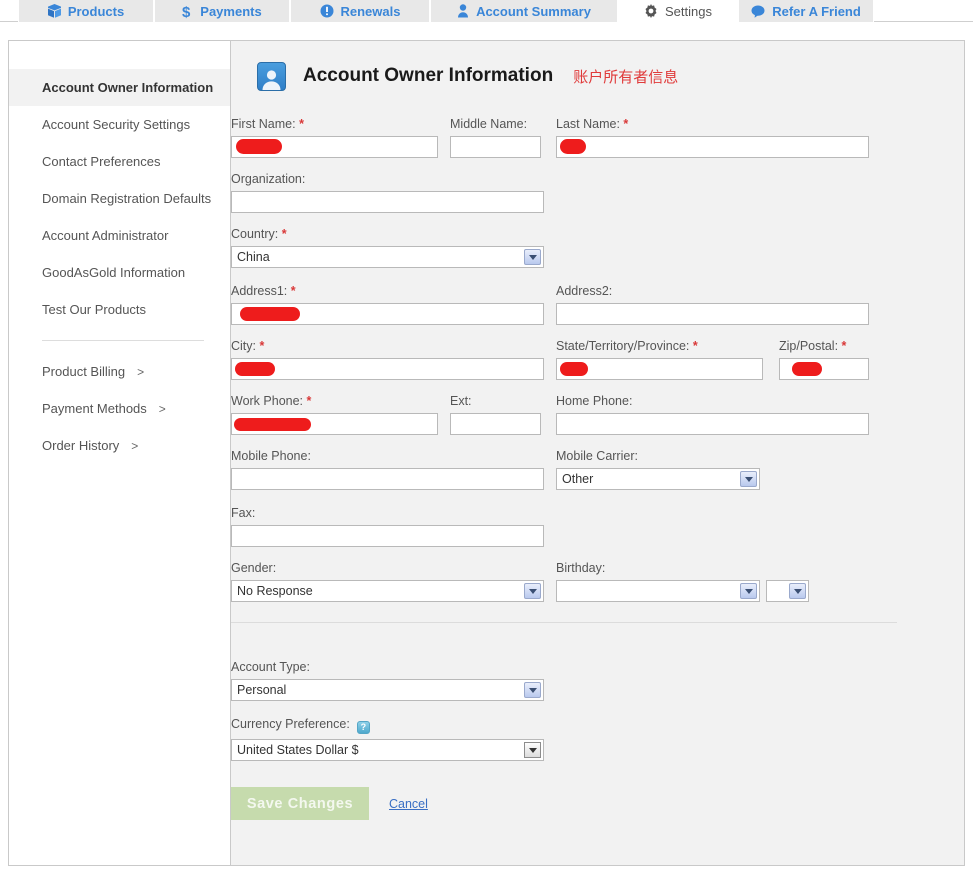  I want to click on sidebar-item-account-administrator: Account Administrator, so click(119, 235).